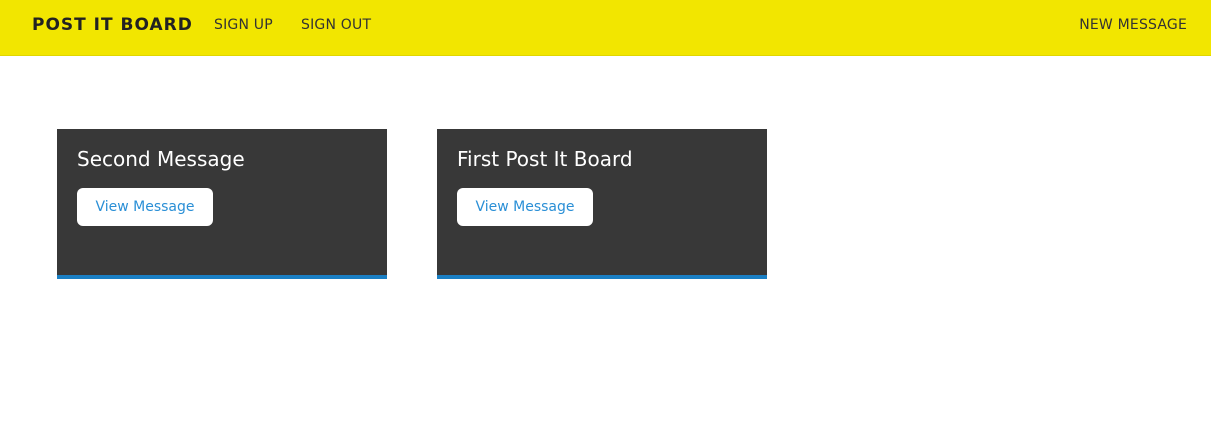  I want to click on message-card: Second Message View Message, so click(222, 204).